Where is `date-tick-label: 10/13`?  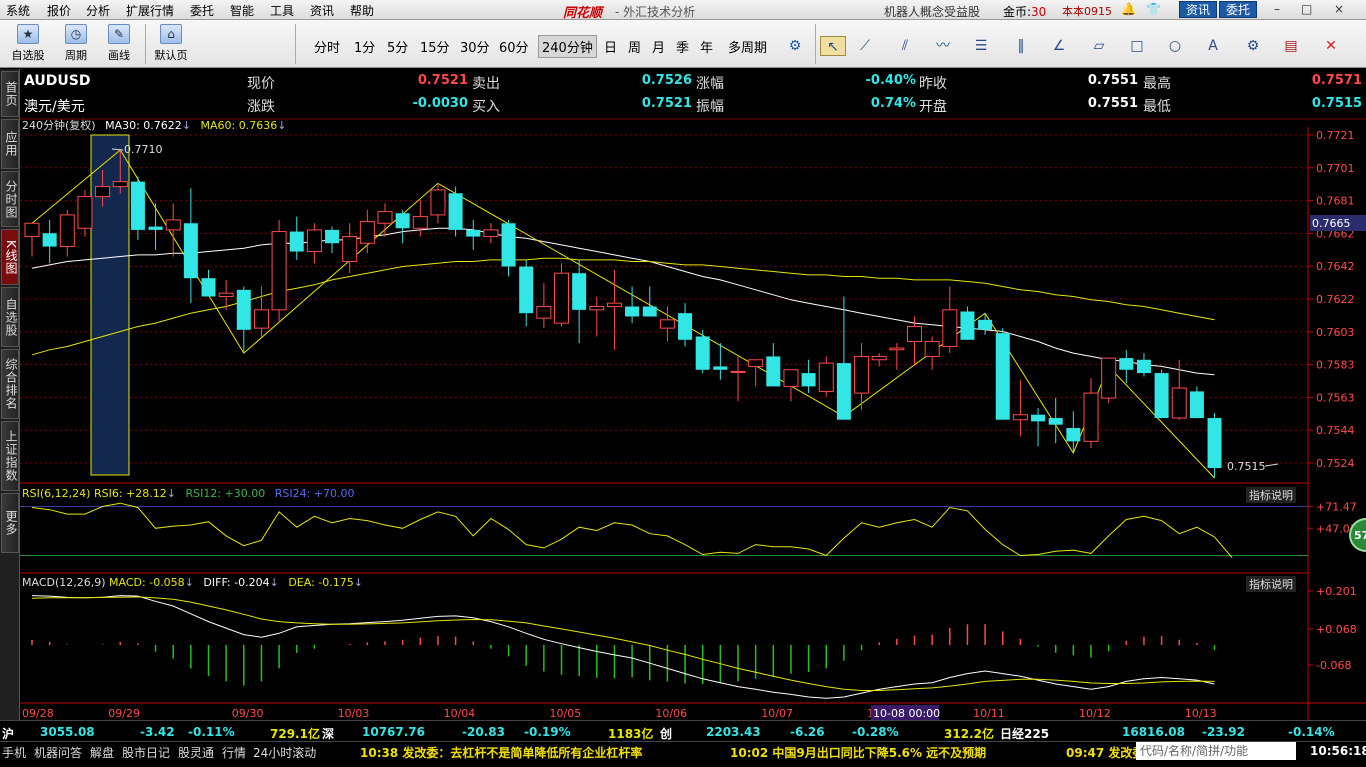
date-tick-label: 10/13 is located at coordinates (1201, 713).